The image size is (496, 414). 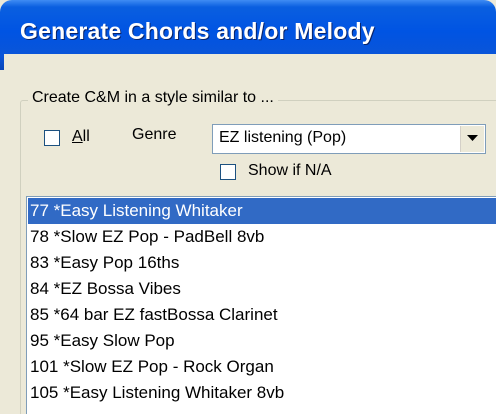 I want to click on all-checkbox, so click(x=52, y=138).